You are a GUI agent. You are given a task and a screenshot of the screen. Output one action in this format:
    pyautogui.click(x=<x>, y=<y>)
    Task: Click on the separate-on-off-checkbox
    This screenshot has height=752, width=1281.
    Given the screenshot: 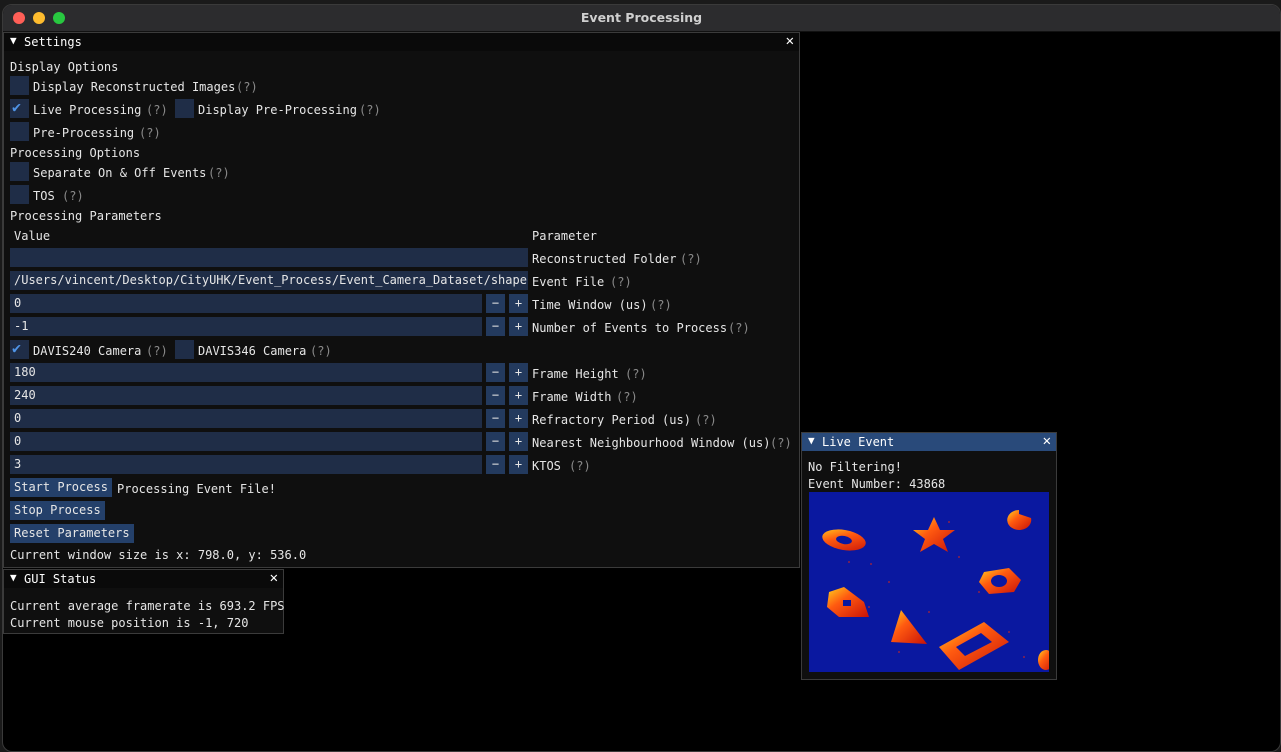 What is the action you would take?
    pyautogui.click(x=19, y=171)
    